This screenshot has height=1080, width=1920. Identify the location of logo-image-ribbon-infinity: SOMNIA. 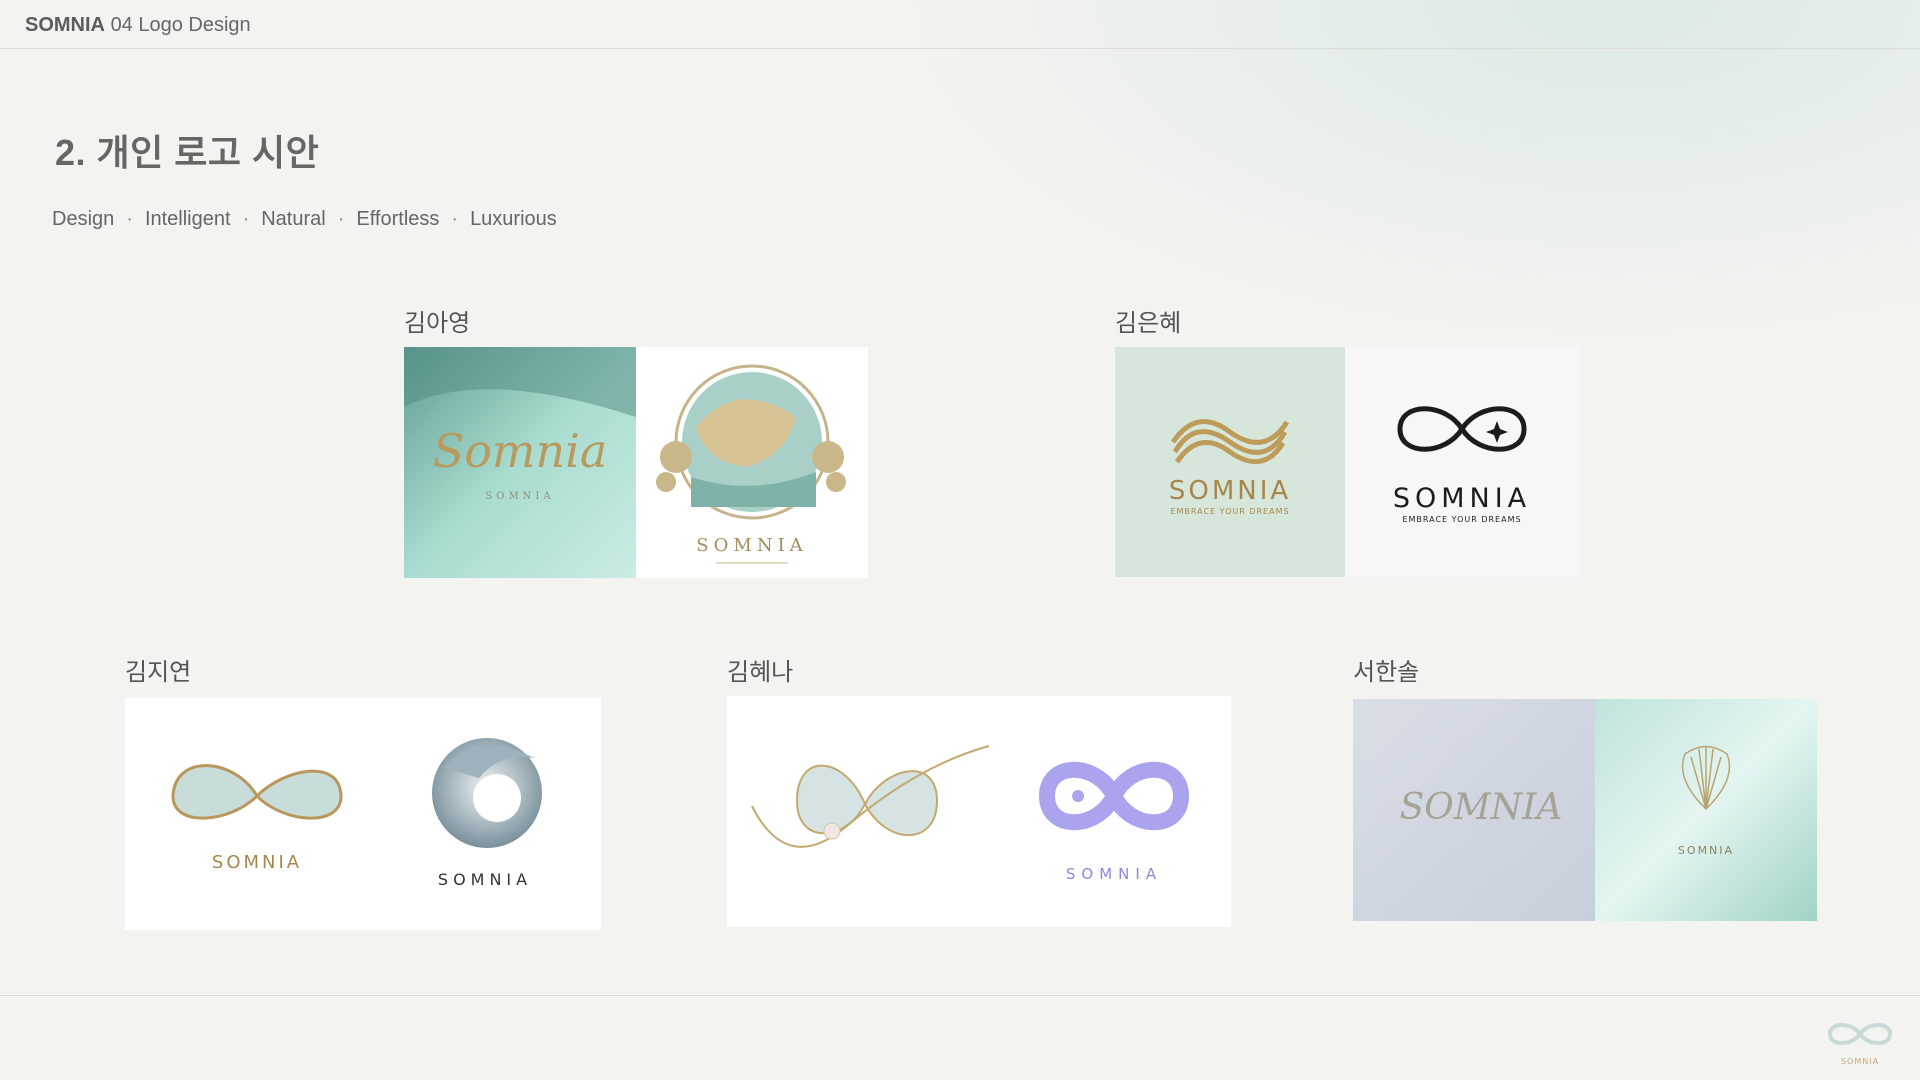
(247, 814).